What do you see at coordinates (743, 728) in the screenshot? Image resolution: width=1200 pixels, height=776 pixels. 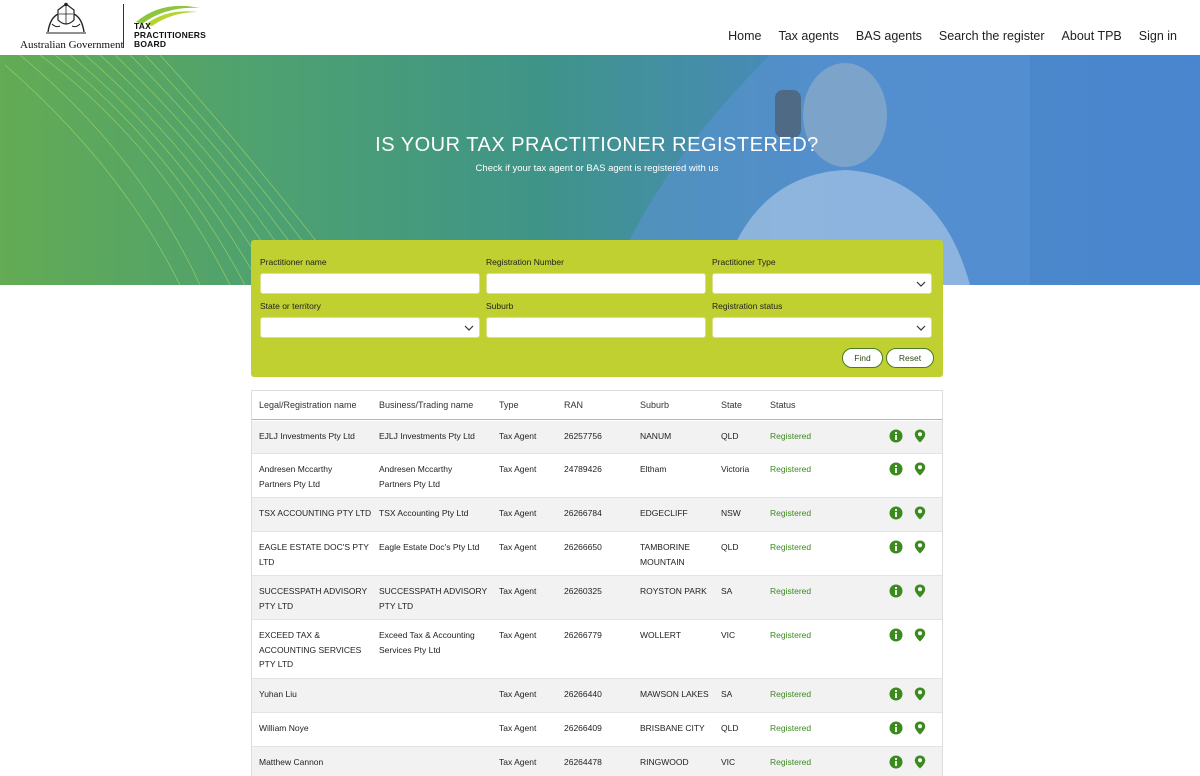 I see `cell-state: QLD` at bounding box center [743, 728].